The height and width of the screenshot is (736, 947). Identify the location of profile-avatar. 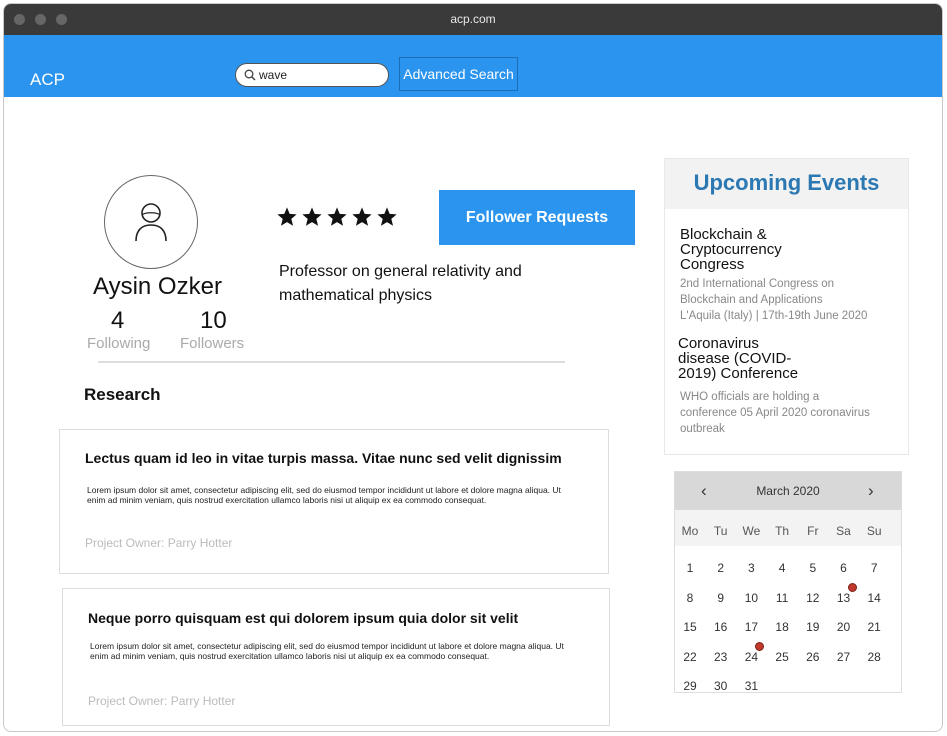
(151, 222).